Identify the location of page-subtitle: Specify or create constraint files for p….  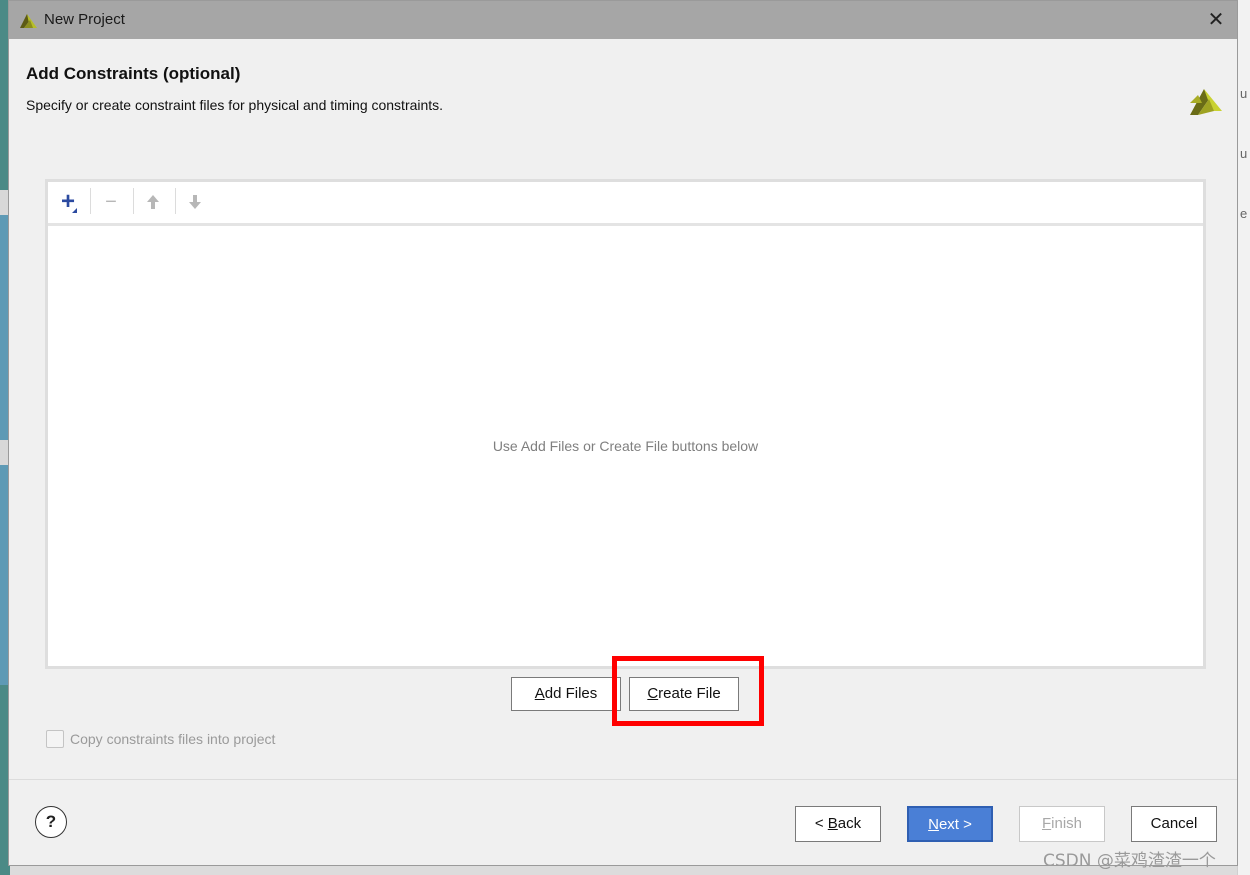
(235, 105).